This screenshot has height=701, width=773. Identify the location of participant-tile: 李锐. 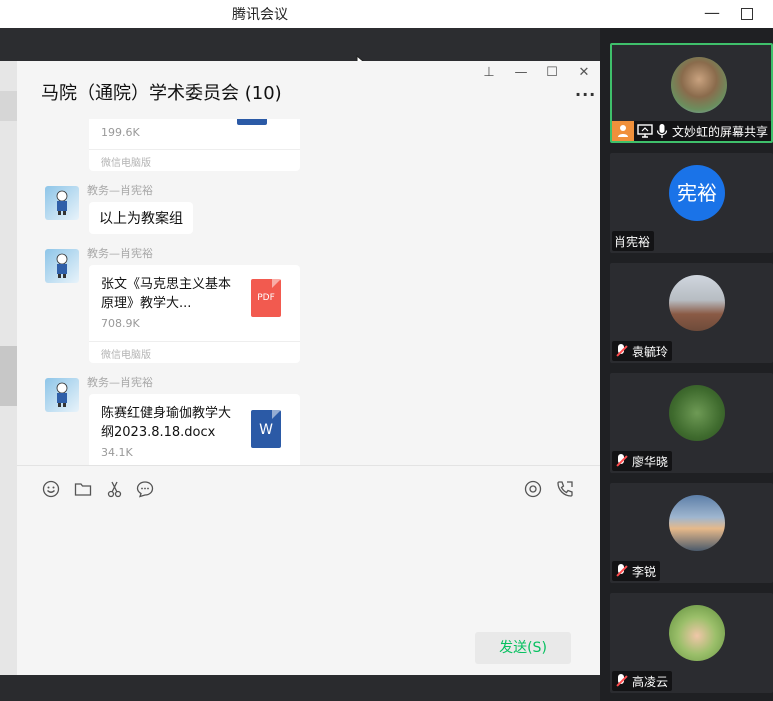
(691, 533).